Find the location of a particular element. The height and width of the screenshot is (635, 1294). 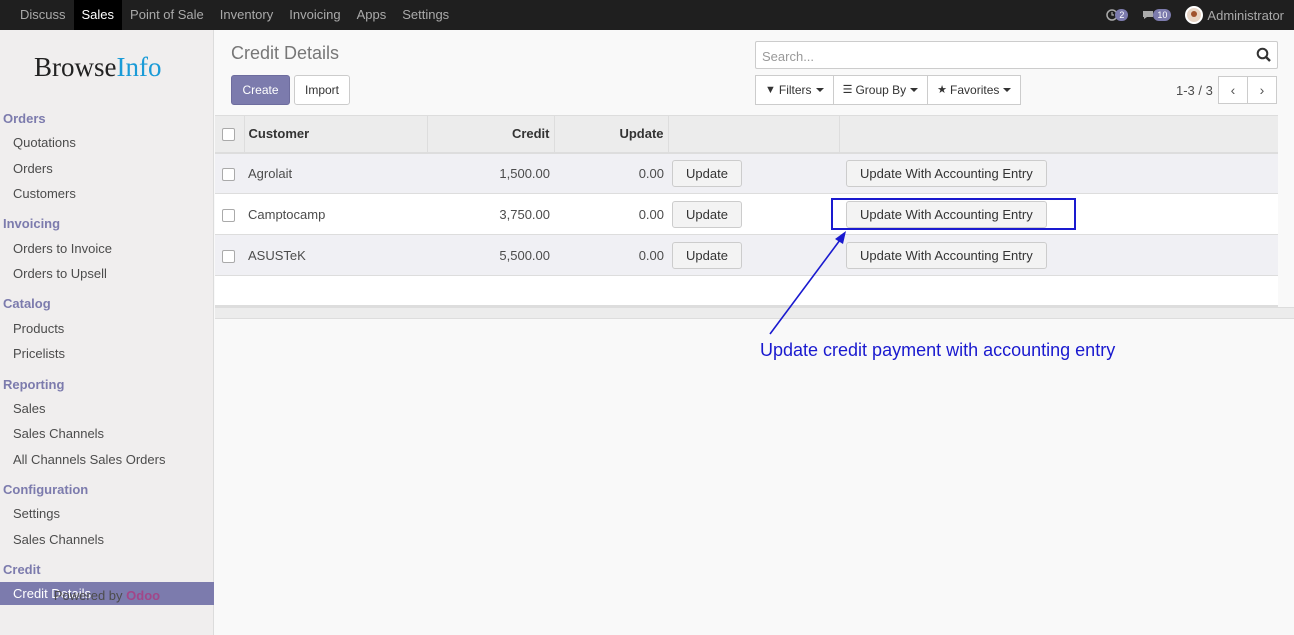

column-customer: Customer is located at coordinates (336, 134).